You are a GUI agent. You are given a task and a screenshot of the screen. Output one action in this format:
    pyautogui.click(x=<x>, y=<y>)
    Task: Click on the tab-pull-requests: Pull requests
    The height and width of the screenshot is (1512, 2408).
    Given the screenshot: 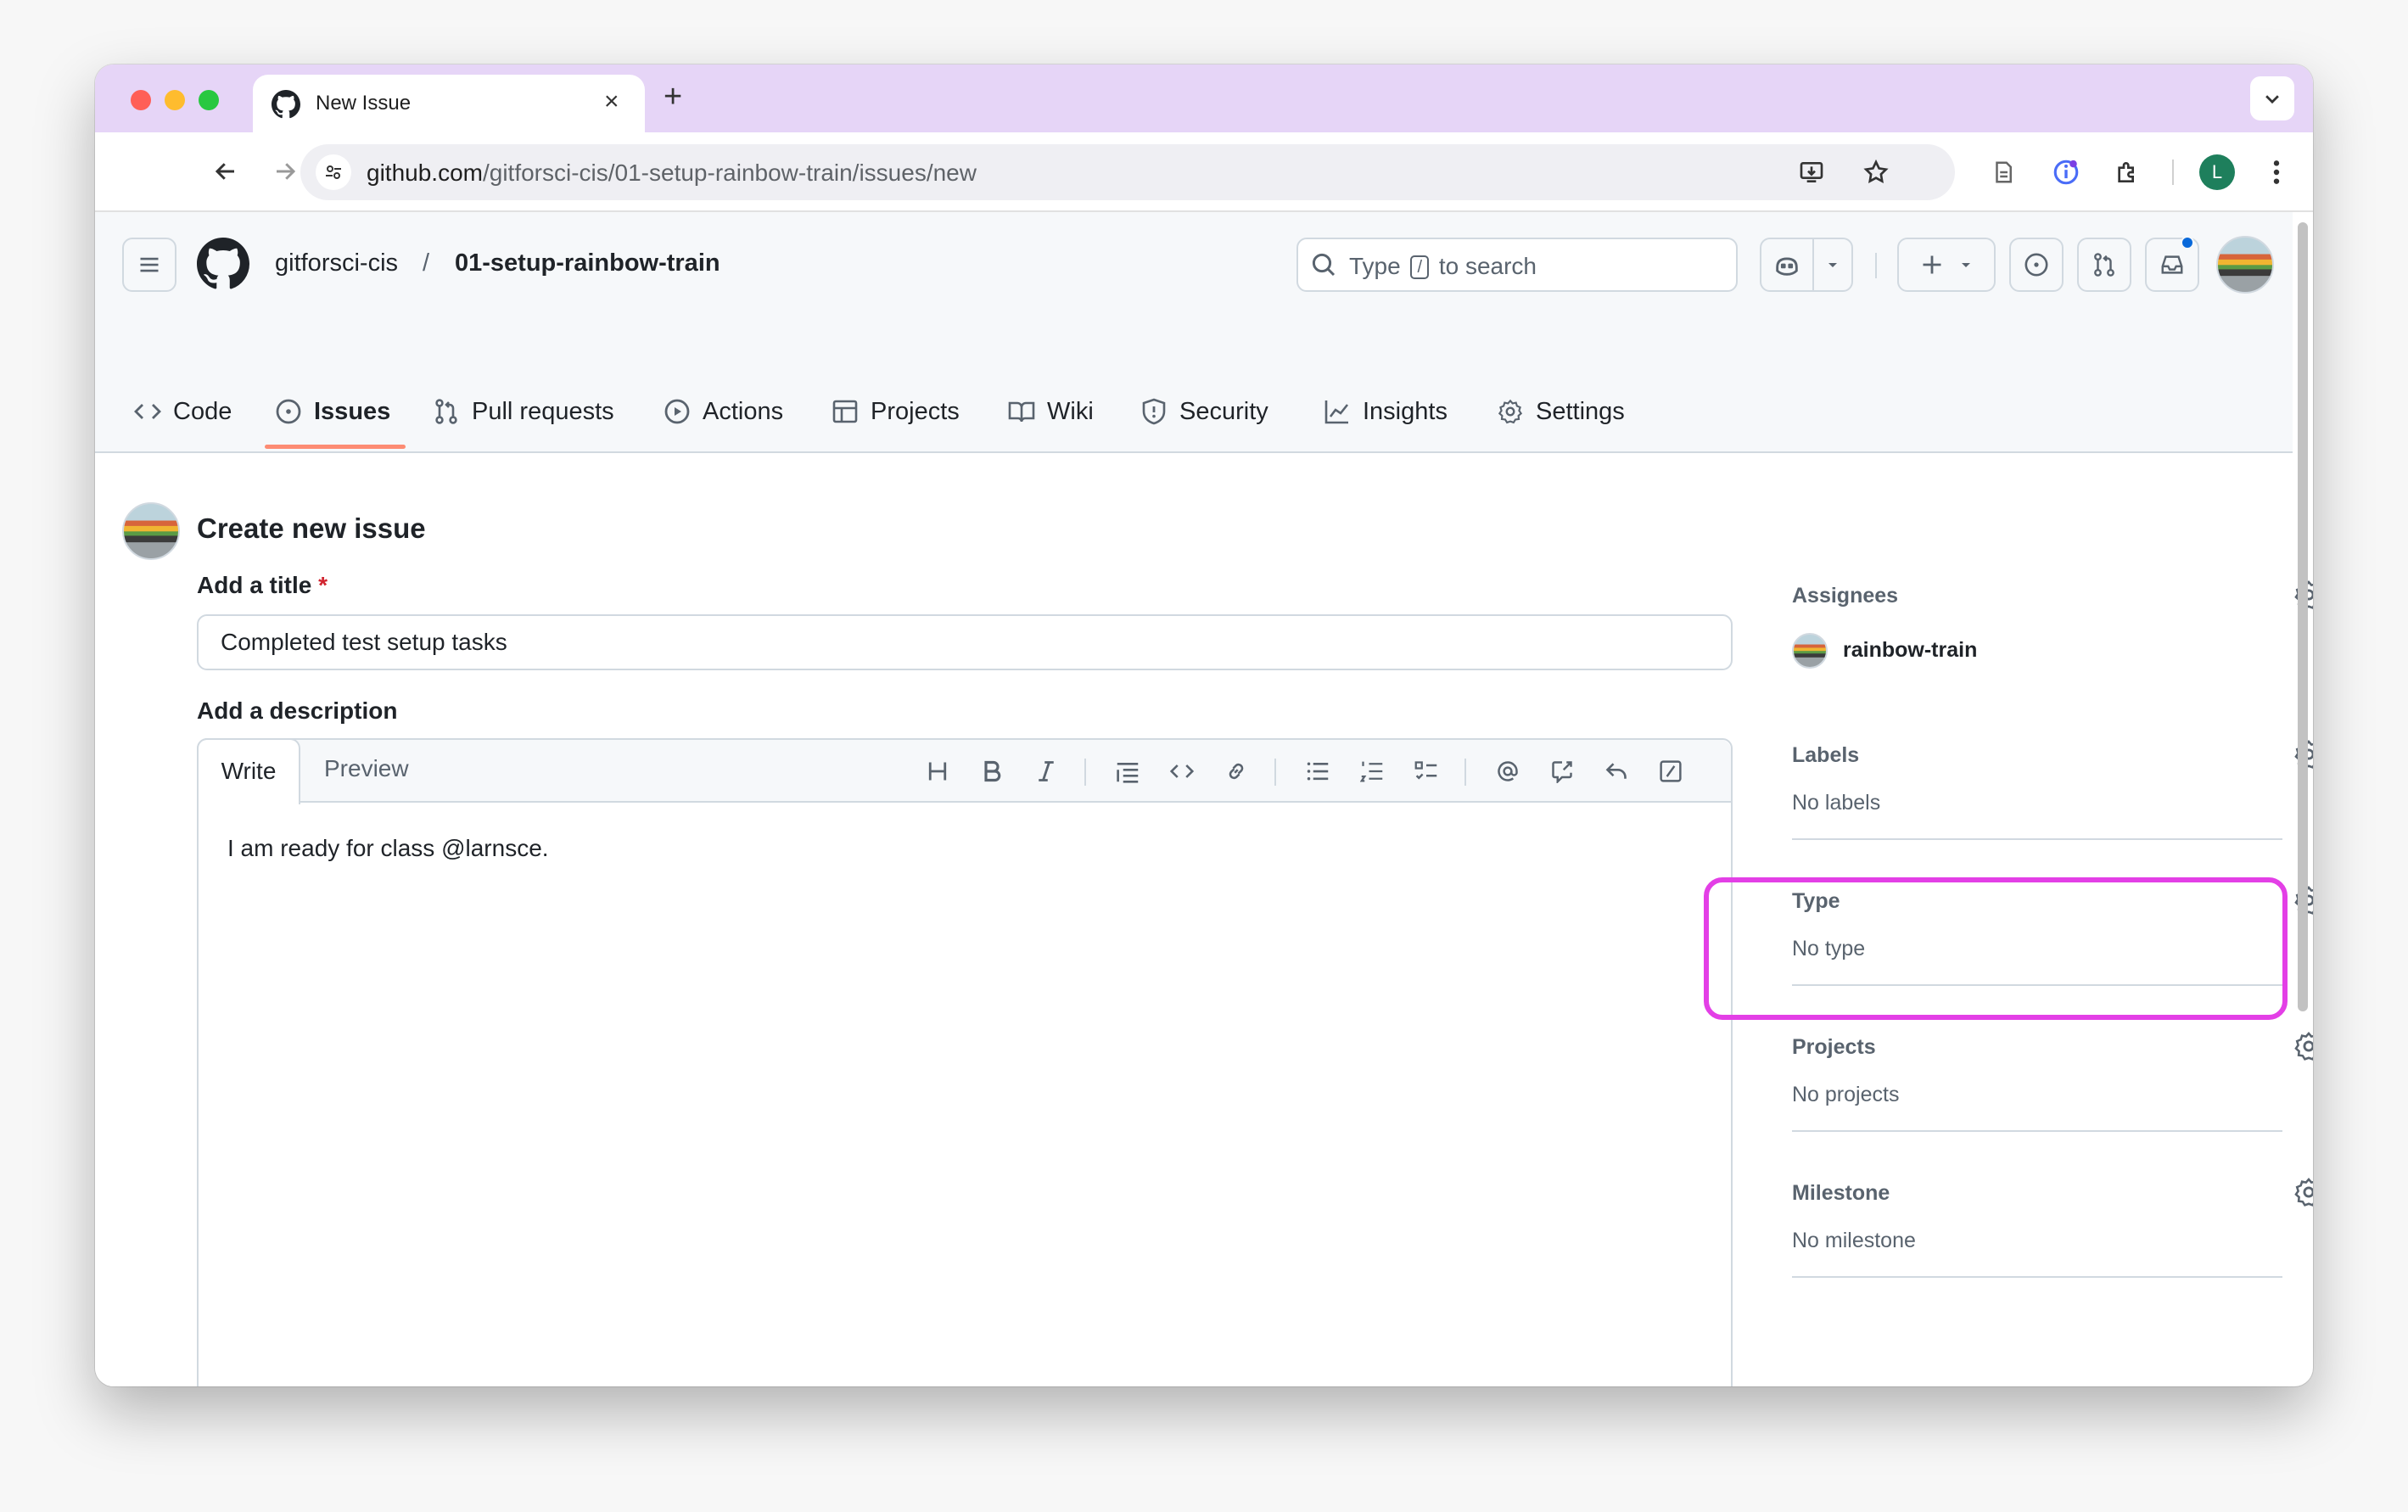 What is the action you would take?
    pyautogui.click(x=523, y=412)
    